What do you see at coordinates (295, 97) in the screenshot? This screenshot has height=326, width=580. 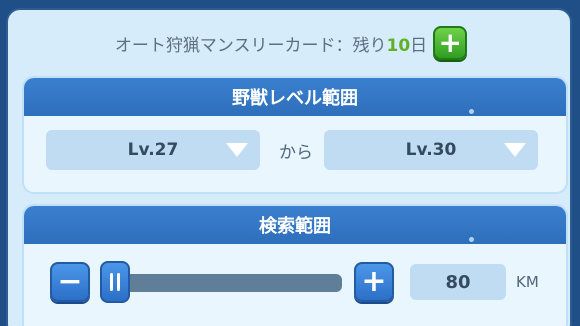 I see `beast-level-range-title: 野獣レベル範囲` at bounding box center [295, 97].